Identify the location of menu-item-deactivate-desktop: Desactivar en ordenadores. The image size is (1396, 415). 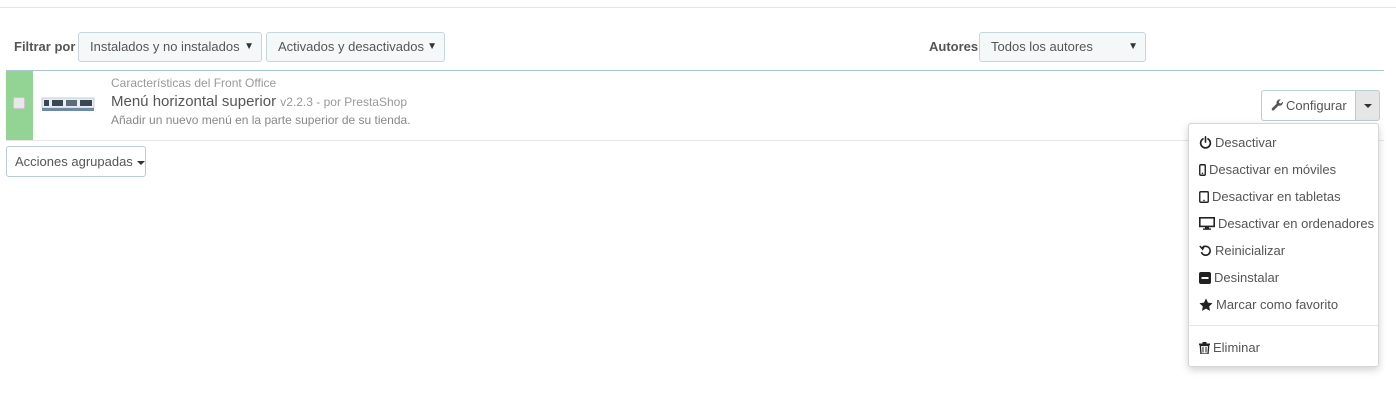
(1286, 223).